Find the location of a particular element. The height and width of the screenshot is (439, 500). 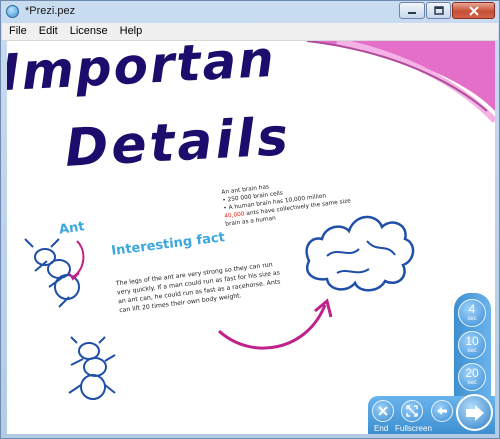

menu-bar: File Edit License Help is located at coordinates (250, 32).